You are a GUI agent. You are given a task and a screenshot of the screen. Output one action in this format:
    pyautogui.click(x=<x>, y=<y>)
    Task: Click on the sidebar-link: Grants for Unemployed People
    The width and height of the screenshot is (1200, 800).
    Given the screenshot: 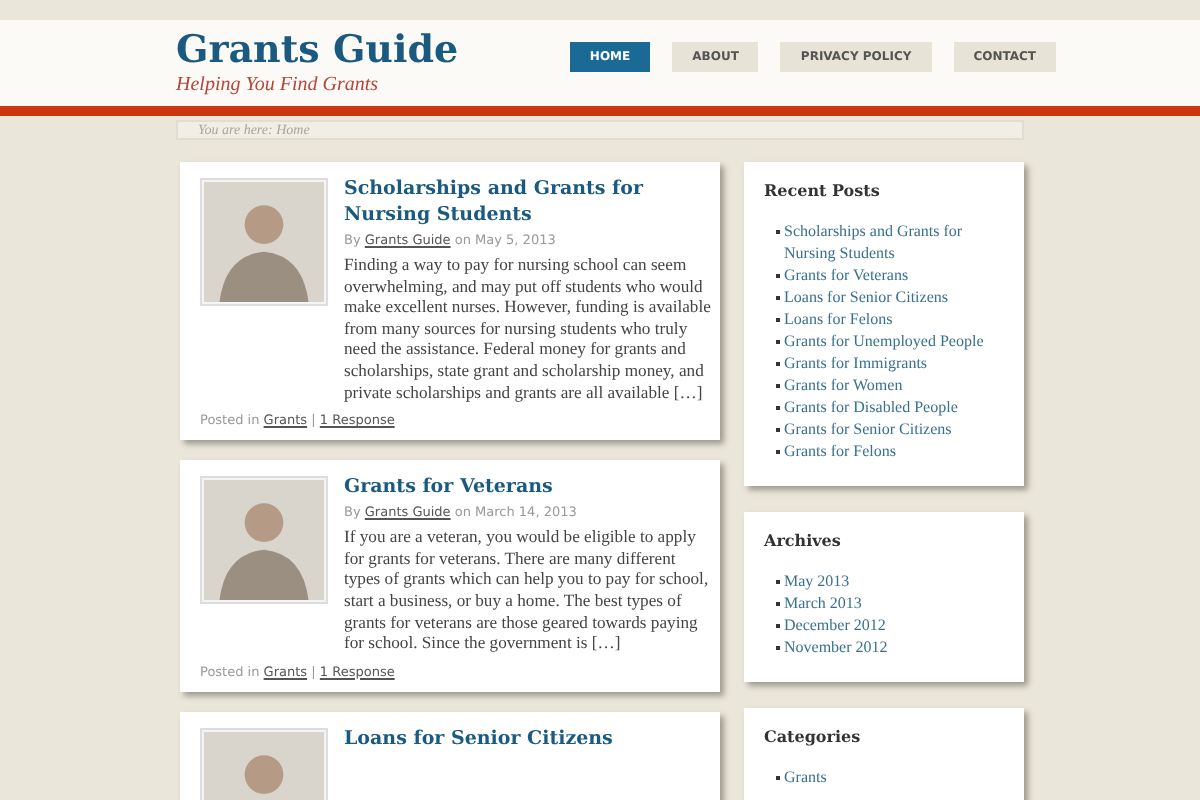 What is the action you would take?
    pyautogui.click(x=884, y=341)
    